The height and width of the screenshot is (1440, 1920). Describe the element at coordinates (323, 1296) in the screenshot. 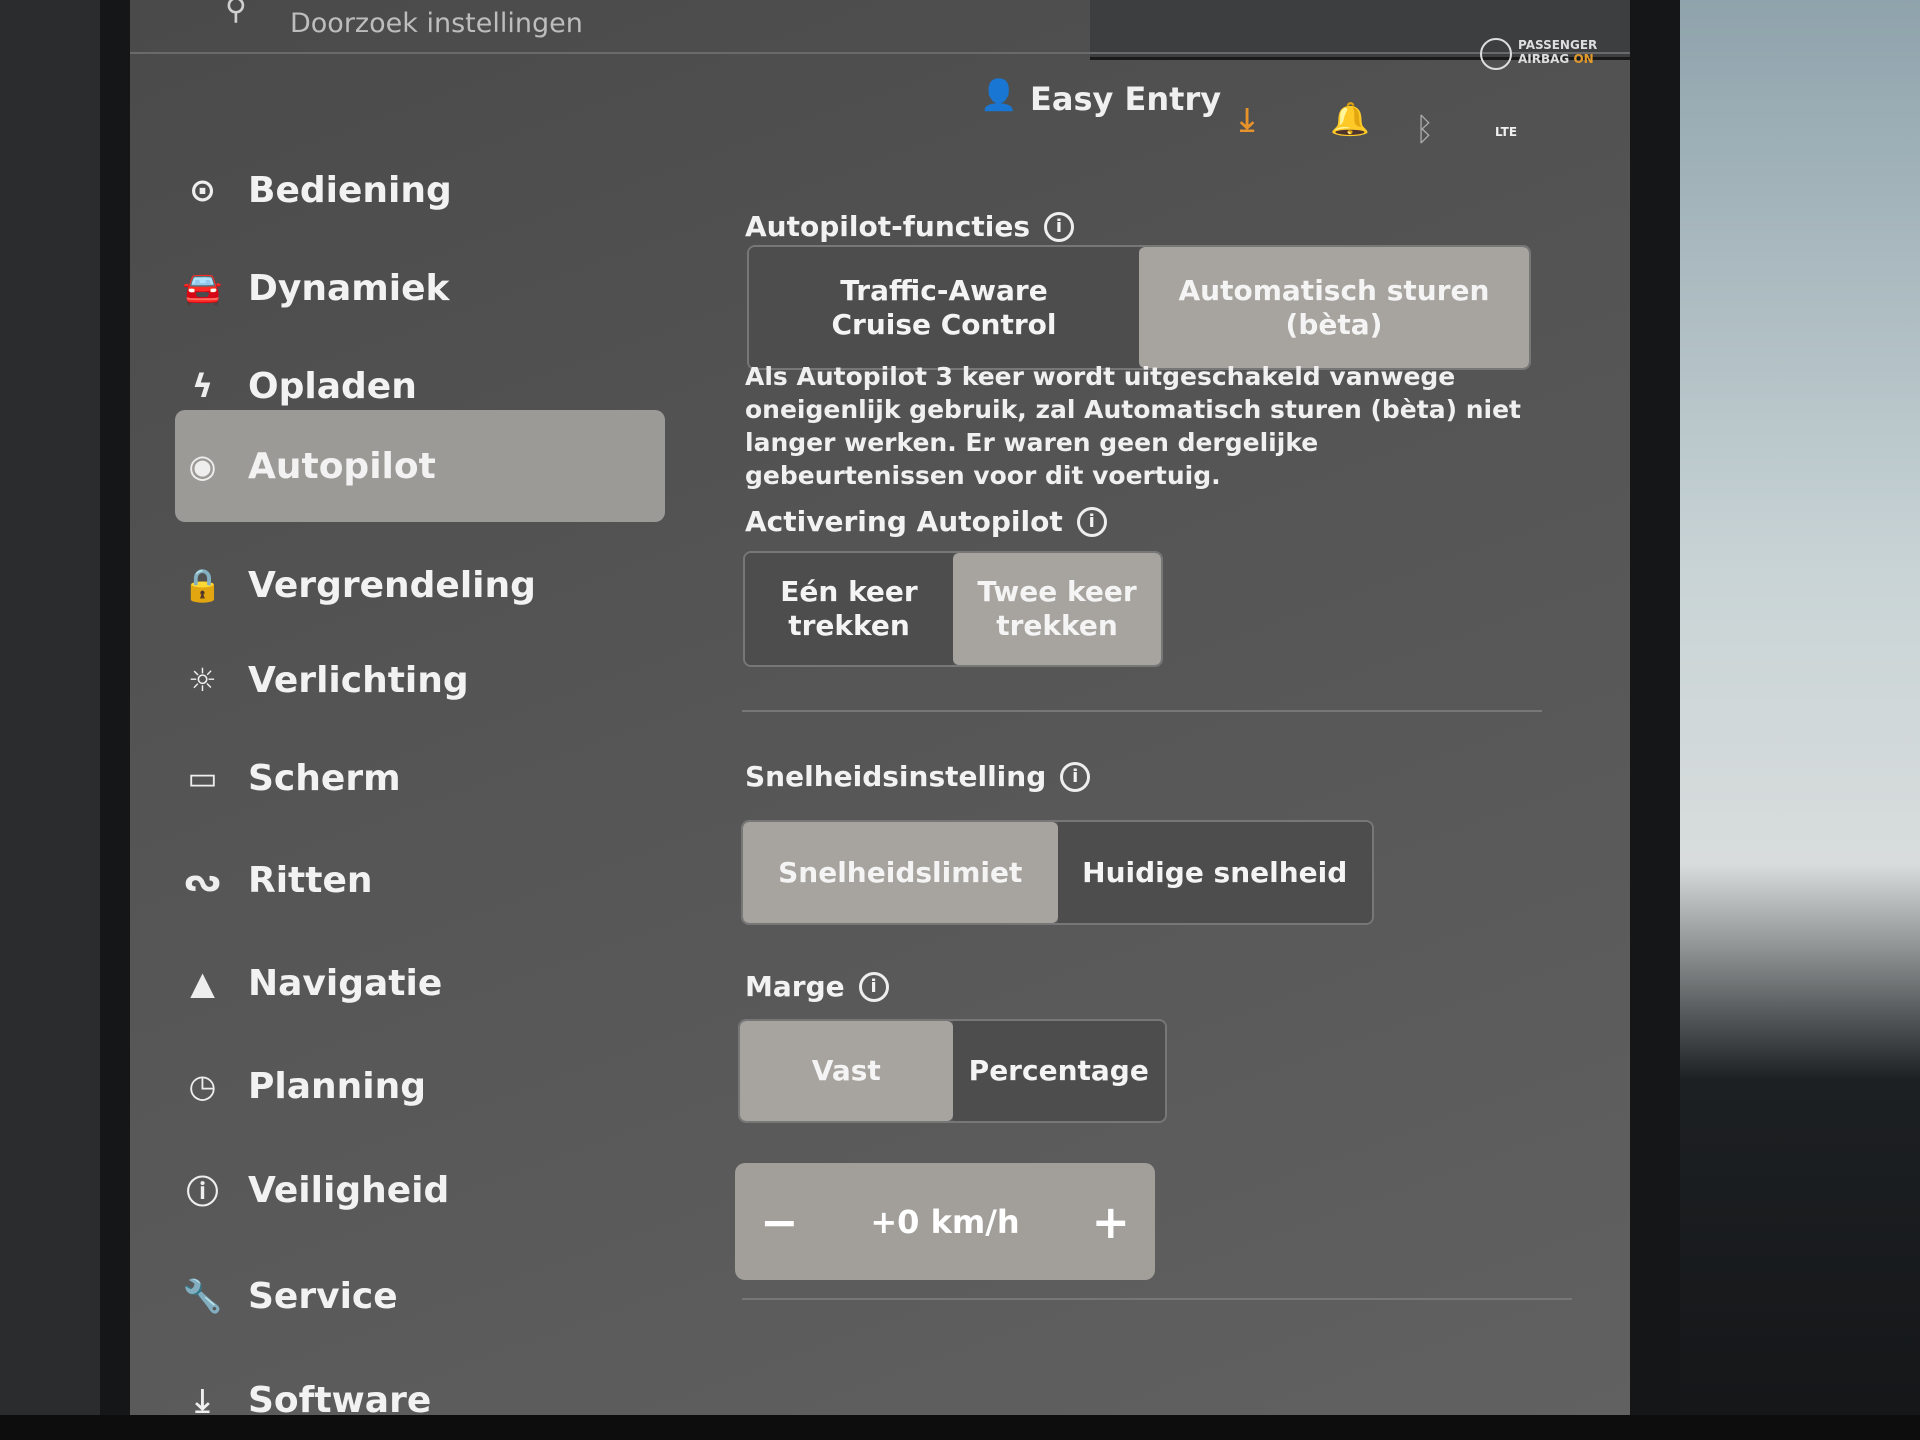

I see `sidebar-item-label: Service` at that location.